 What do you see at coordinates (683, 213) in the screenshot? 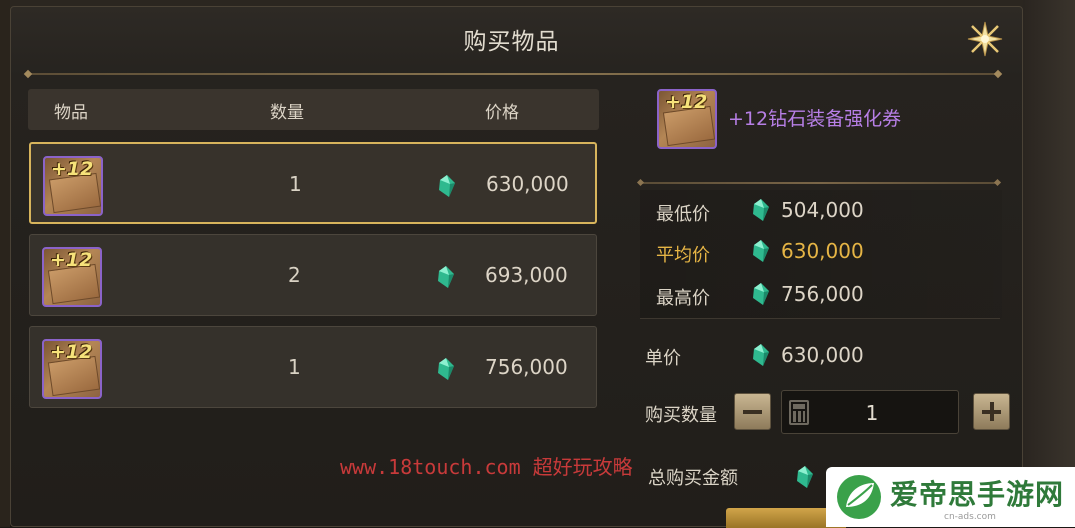
I see `lowest-price-label: 最低价` at bounding box center [683, 213].